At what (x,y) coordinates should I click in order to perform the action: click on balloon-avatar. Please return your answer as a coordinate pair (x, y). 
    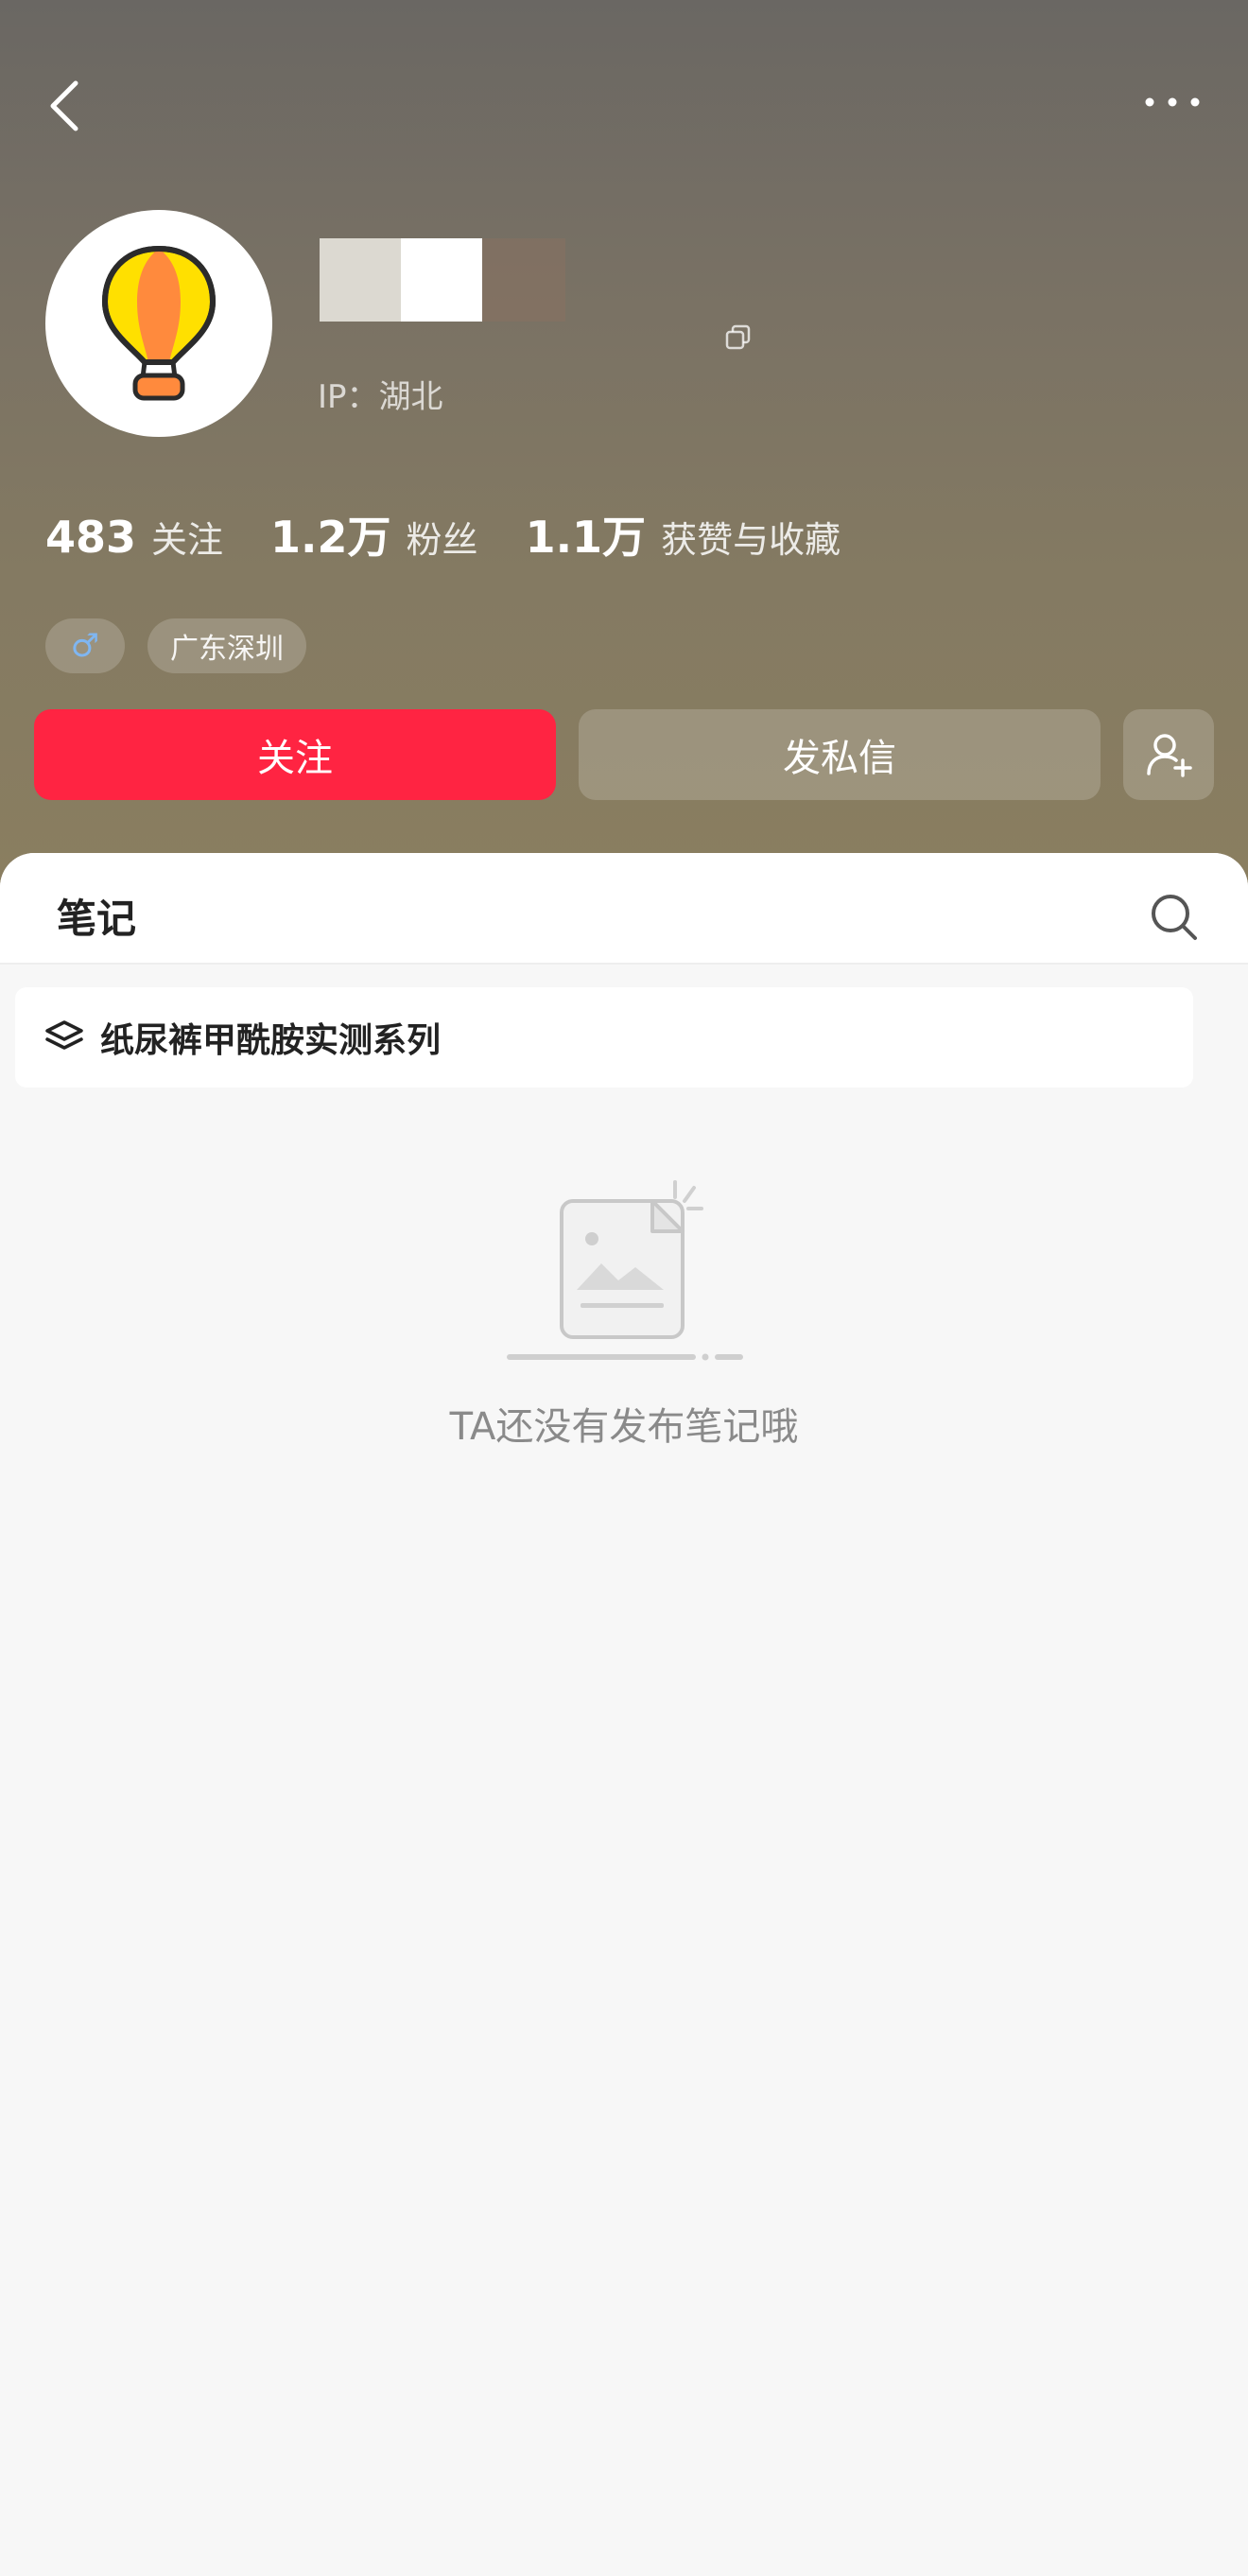
    Looking at the image, I should click on (159, 323).